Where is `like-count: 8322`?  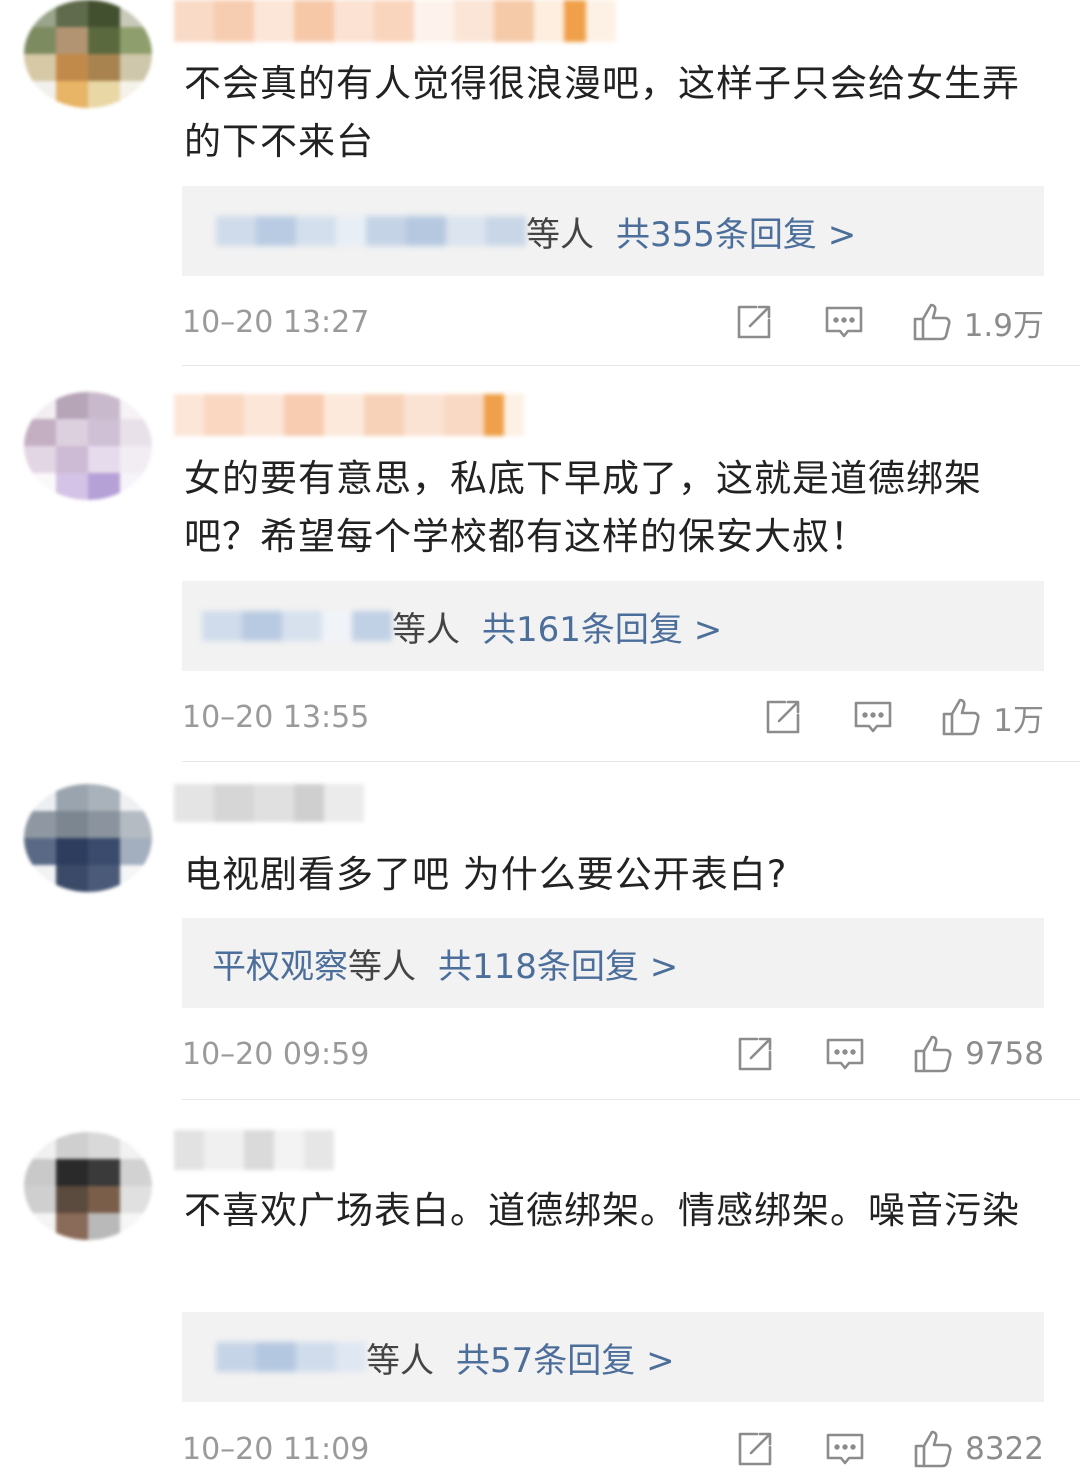 like-count: 8322 is located at coordinates (1004, 1449).